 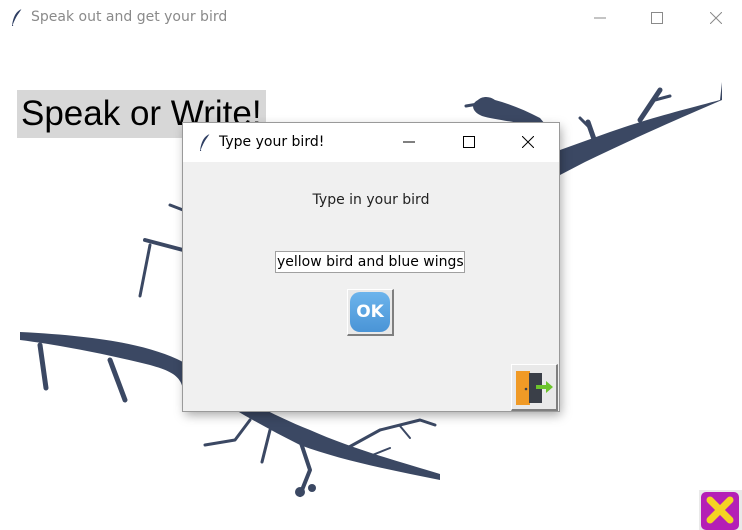 I want to click on dialog-close-button, so click(x=528, y=142).